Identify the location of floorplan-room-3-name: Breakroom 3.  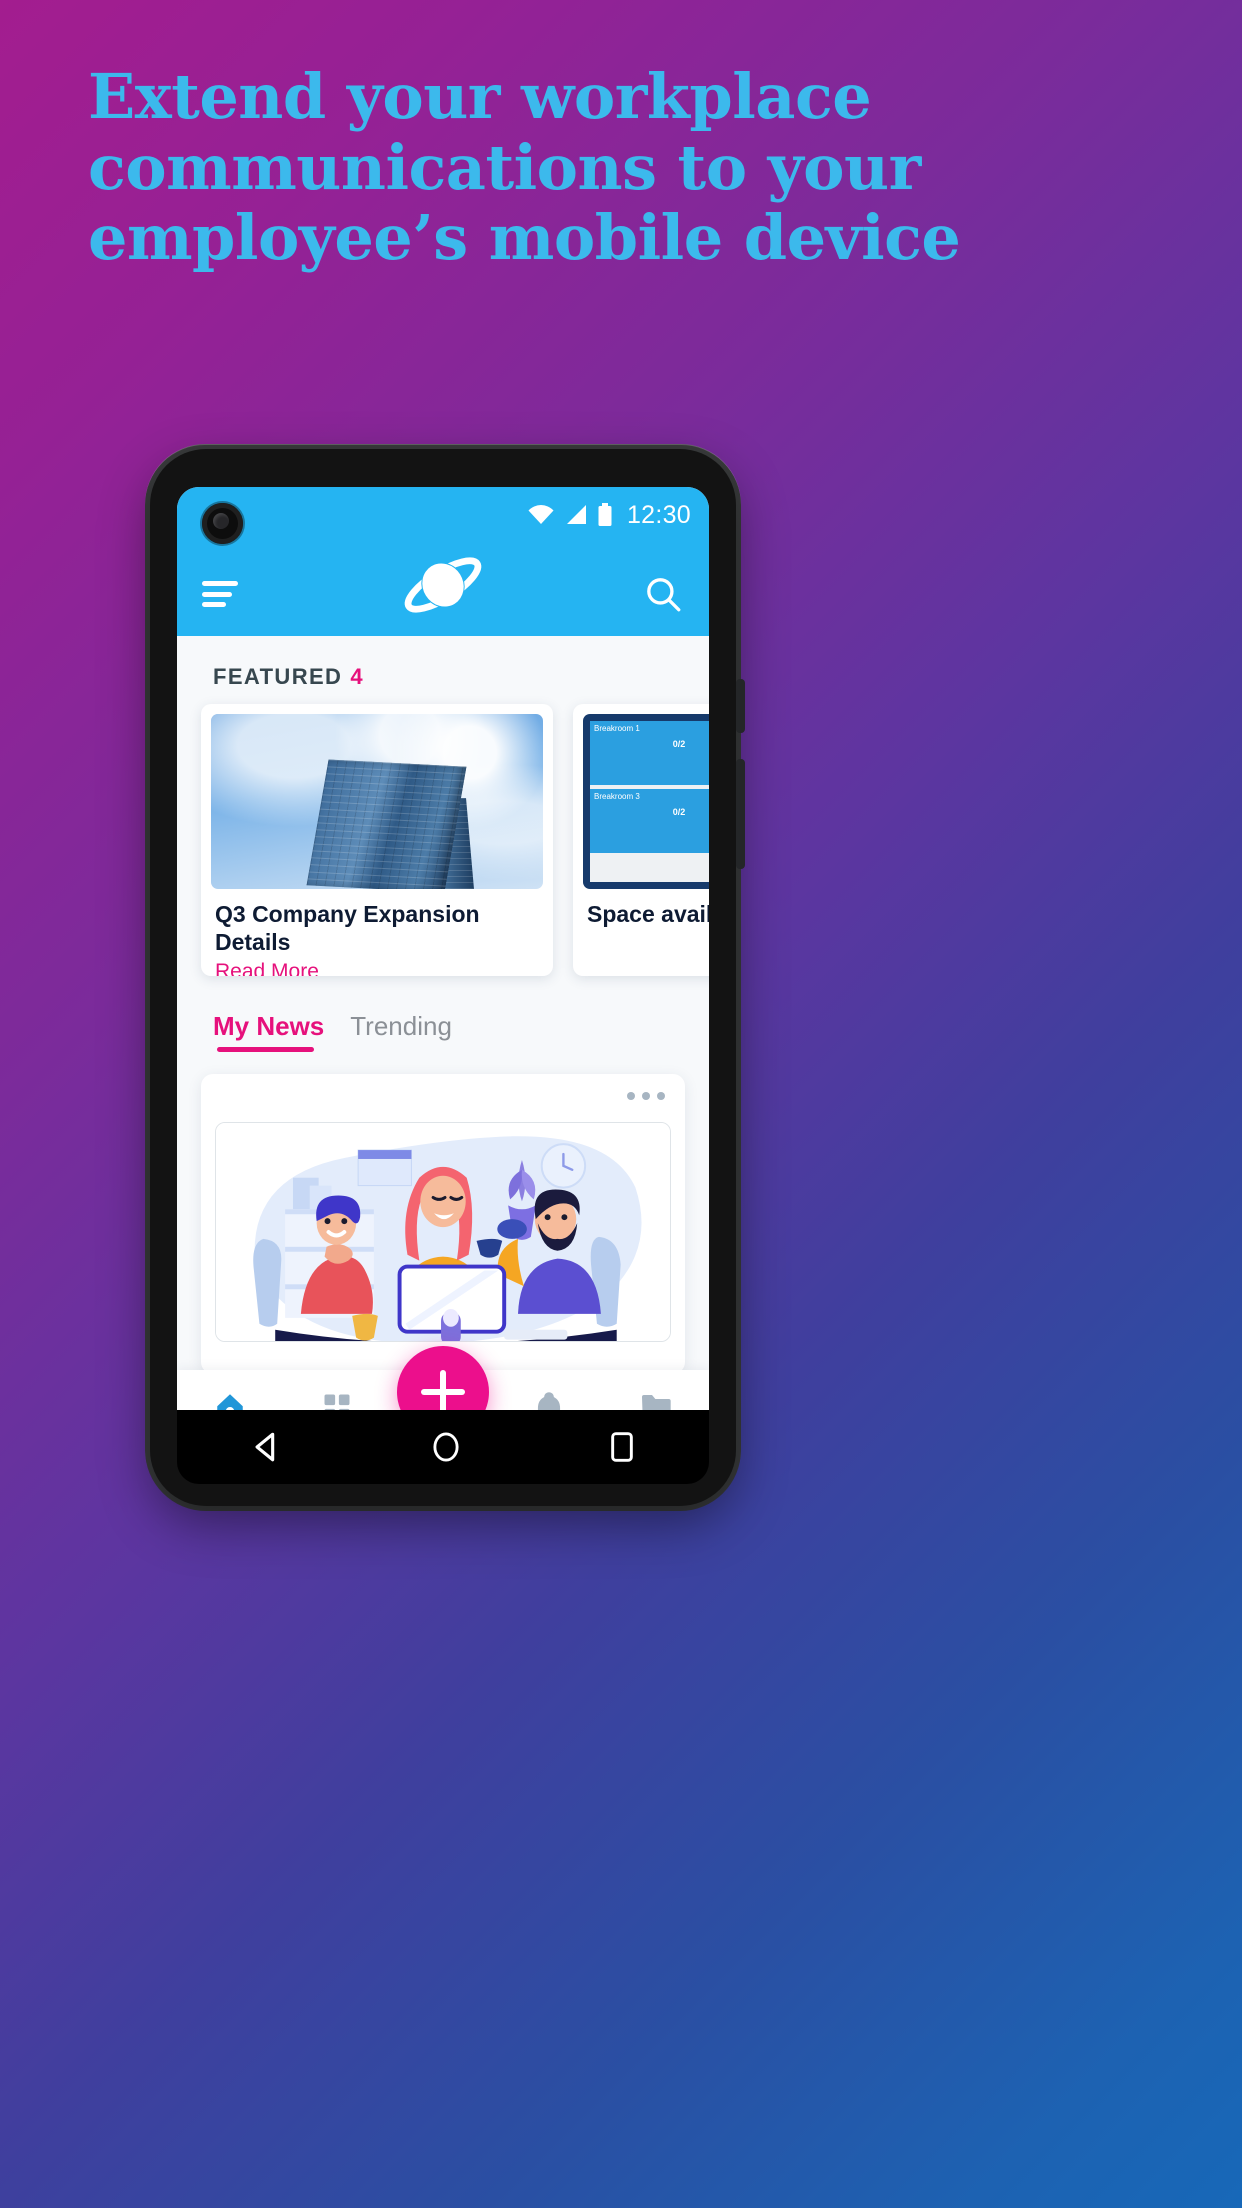
(617, 796).